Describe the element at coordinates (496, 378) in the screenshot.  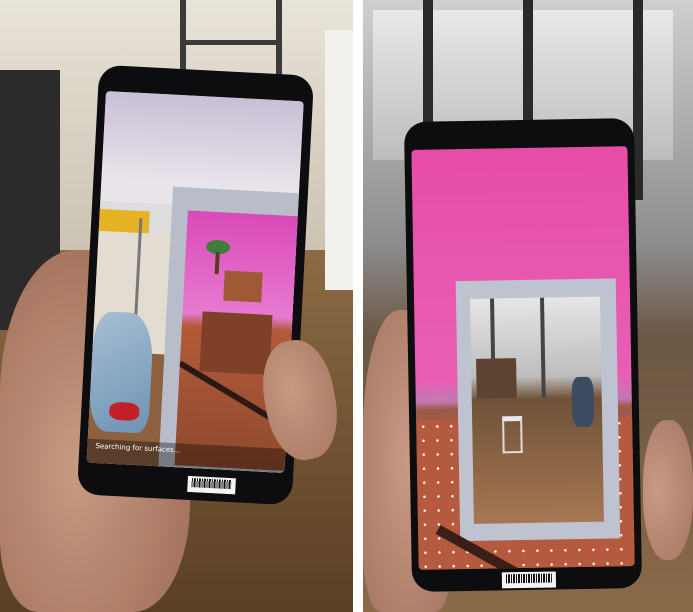
I see `stacked-boxes` at that location.